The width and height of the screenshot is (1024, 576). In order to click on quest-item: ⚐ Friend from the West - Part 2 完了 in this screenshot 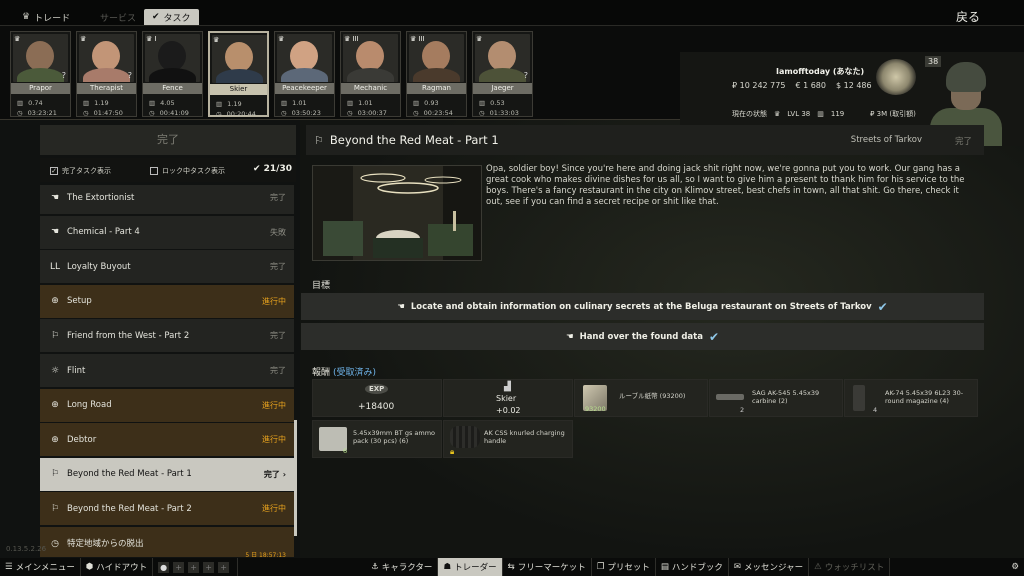, I will do `click(167, 336)`.